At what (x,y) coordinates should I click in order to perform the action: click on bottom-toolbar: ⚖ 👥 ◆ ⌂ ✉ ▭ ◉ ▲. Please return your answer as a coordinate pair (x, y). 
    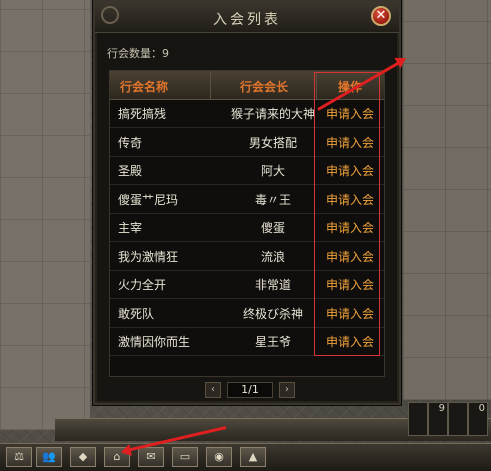
    Looking at the image, I should click on (245, 457).